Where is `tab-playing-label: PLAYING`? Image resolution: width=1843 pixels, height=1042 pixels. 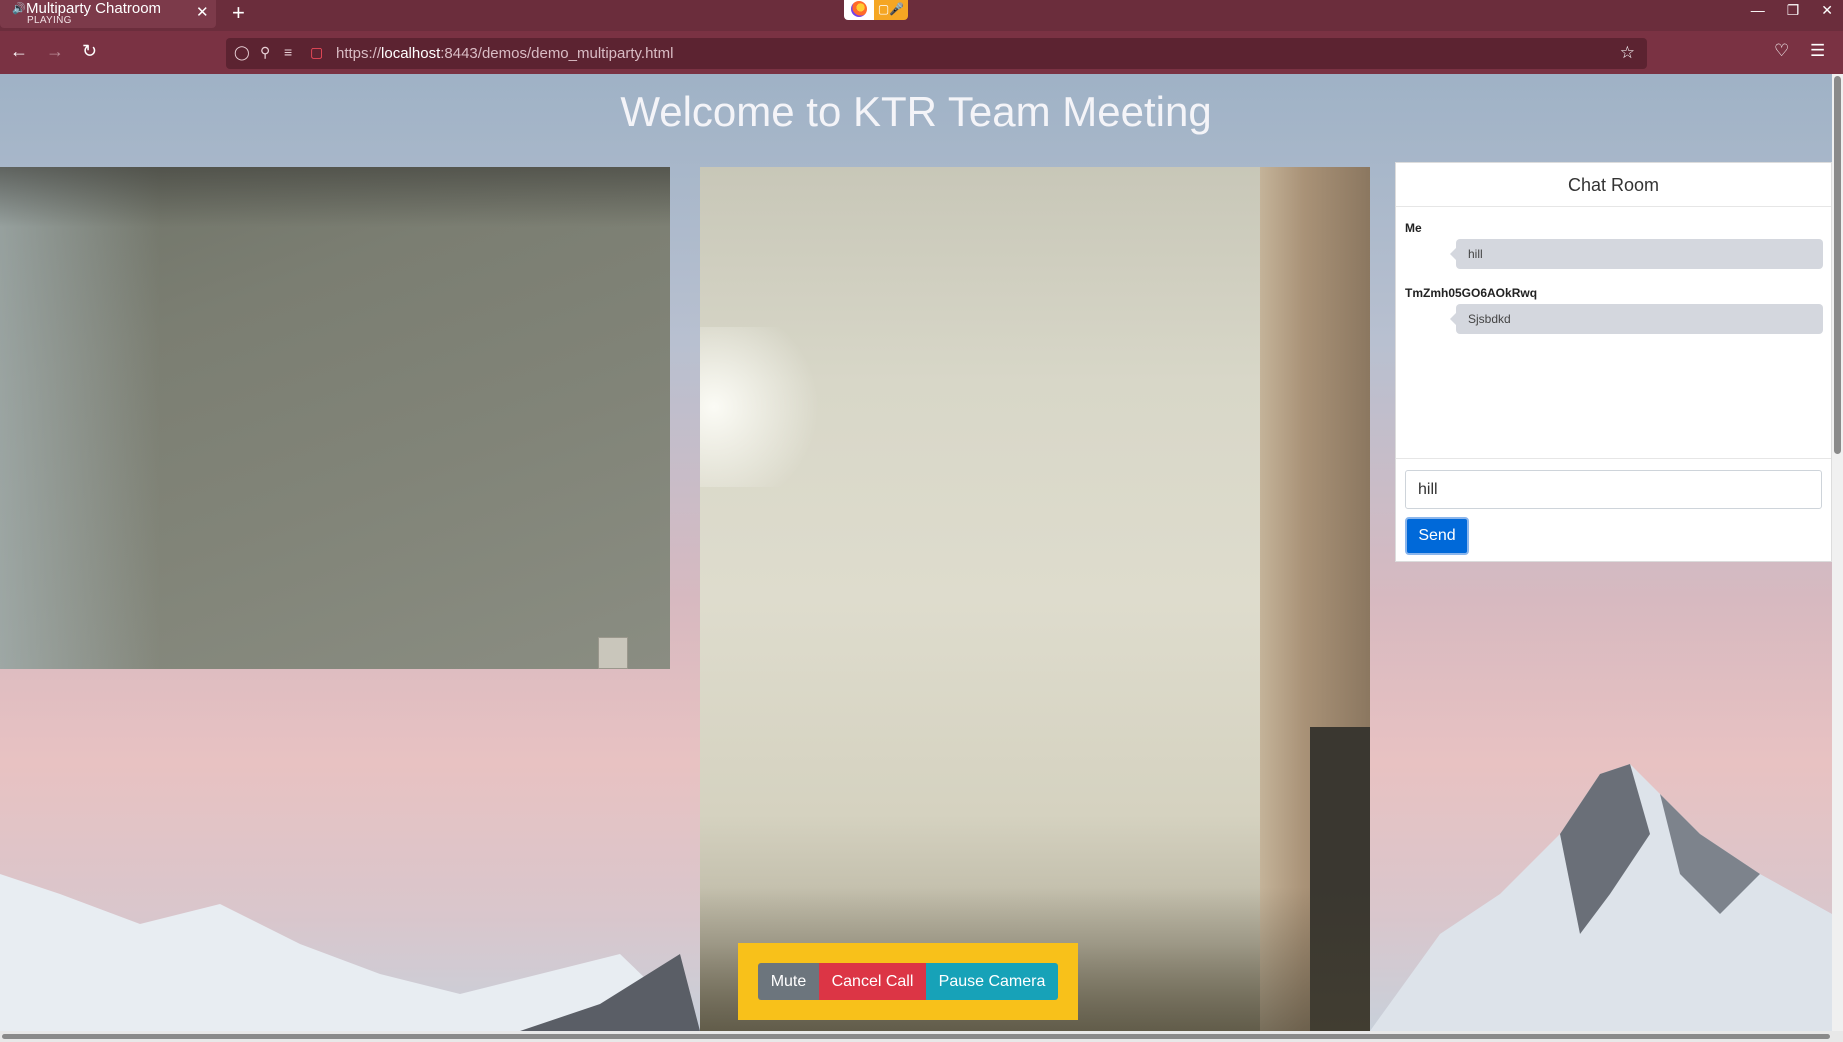
tab-playing-label: PLAYING is located at coordinates (49, 20).